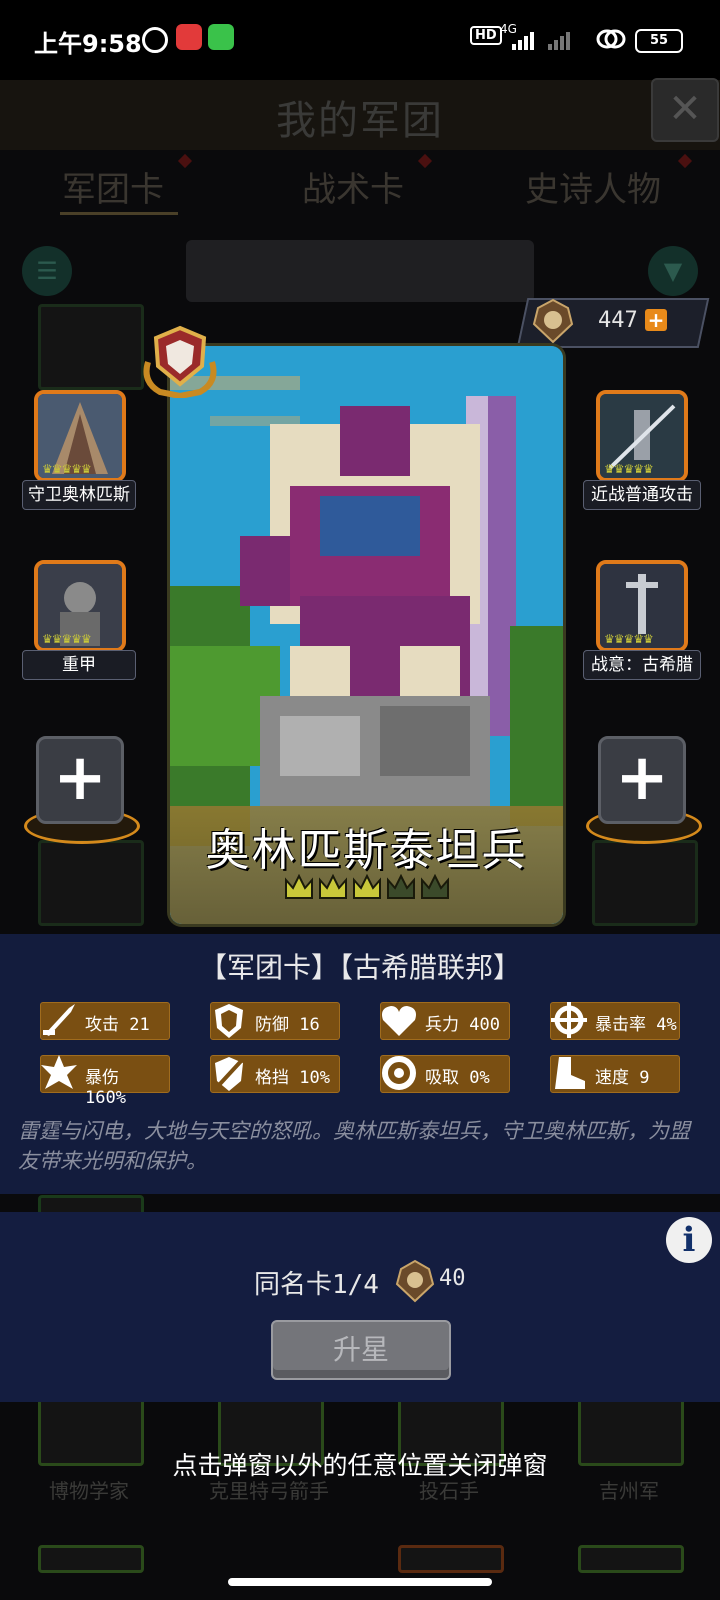 This screenshot has width=720, height=1600. Describe the element at coordinates (636, 1025) in the screenshot. I see `stat-value: 暴击率 4%` at that location.